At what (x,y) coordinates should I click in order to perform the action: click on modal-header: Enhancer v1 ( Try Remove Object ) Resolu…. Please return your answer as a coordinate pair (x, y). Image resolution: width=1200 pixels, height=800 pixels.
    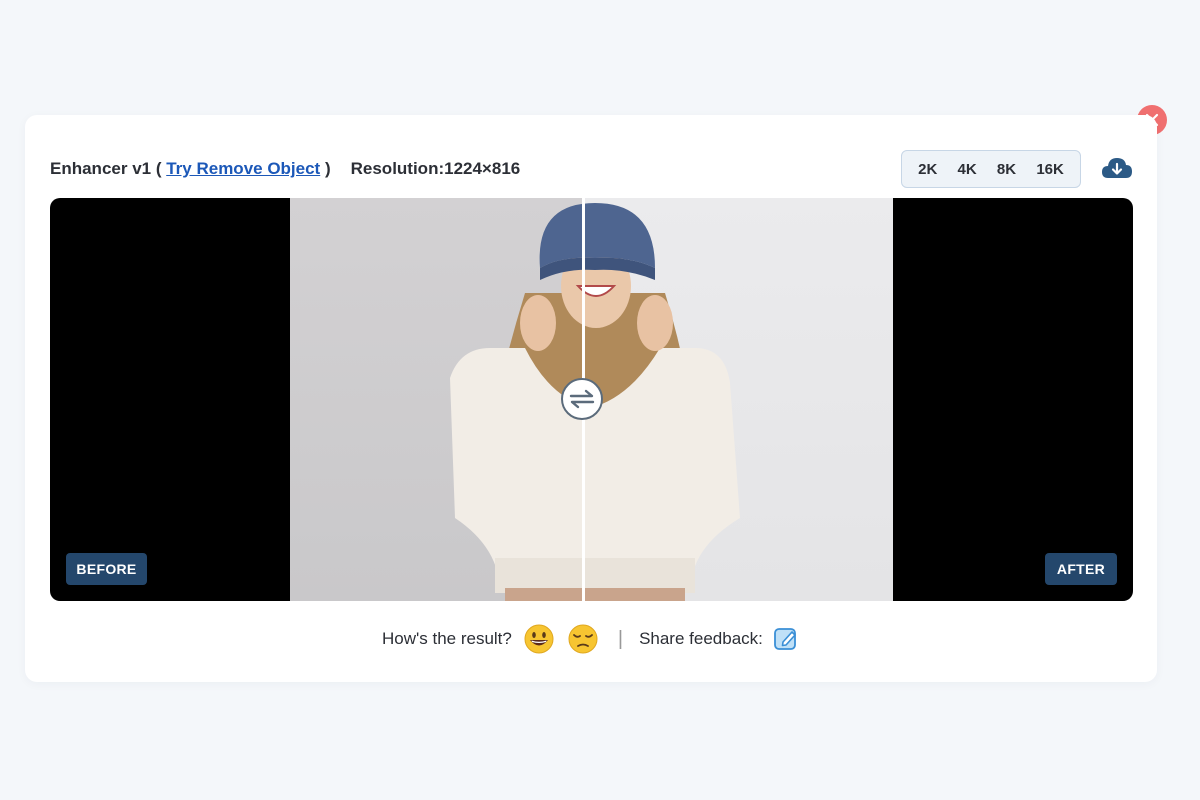
    Looking at the image, I should click on (592, 169).